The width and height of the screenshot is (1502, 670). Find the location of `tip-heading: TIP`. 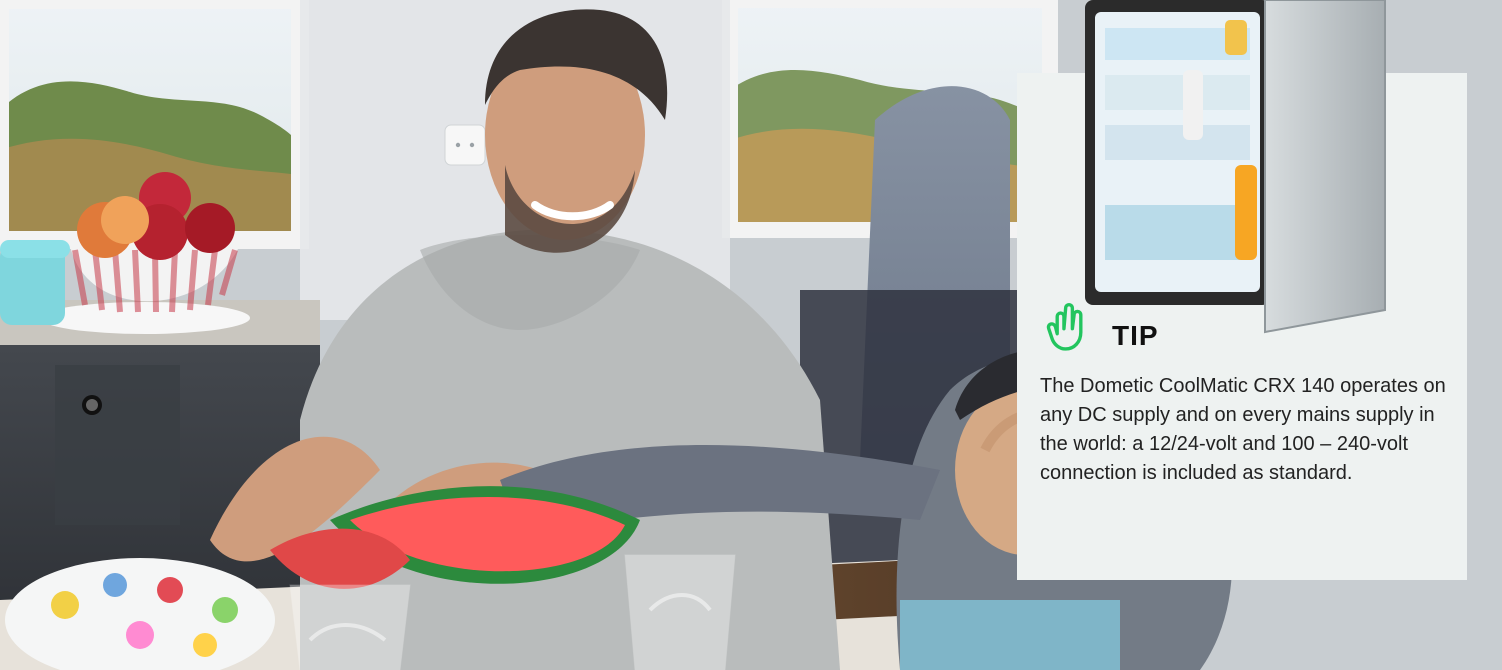

tip-heading: TIP is located at coordinates (1100, 327).